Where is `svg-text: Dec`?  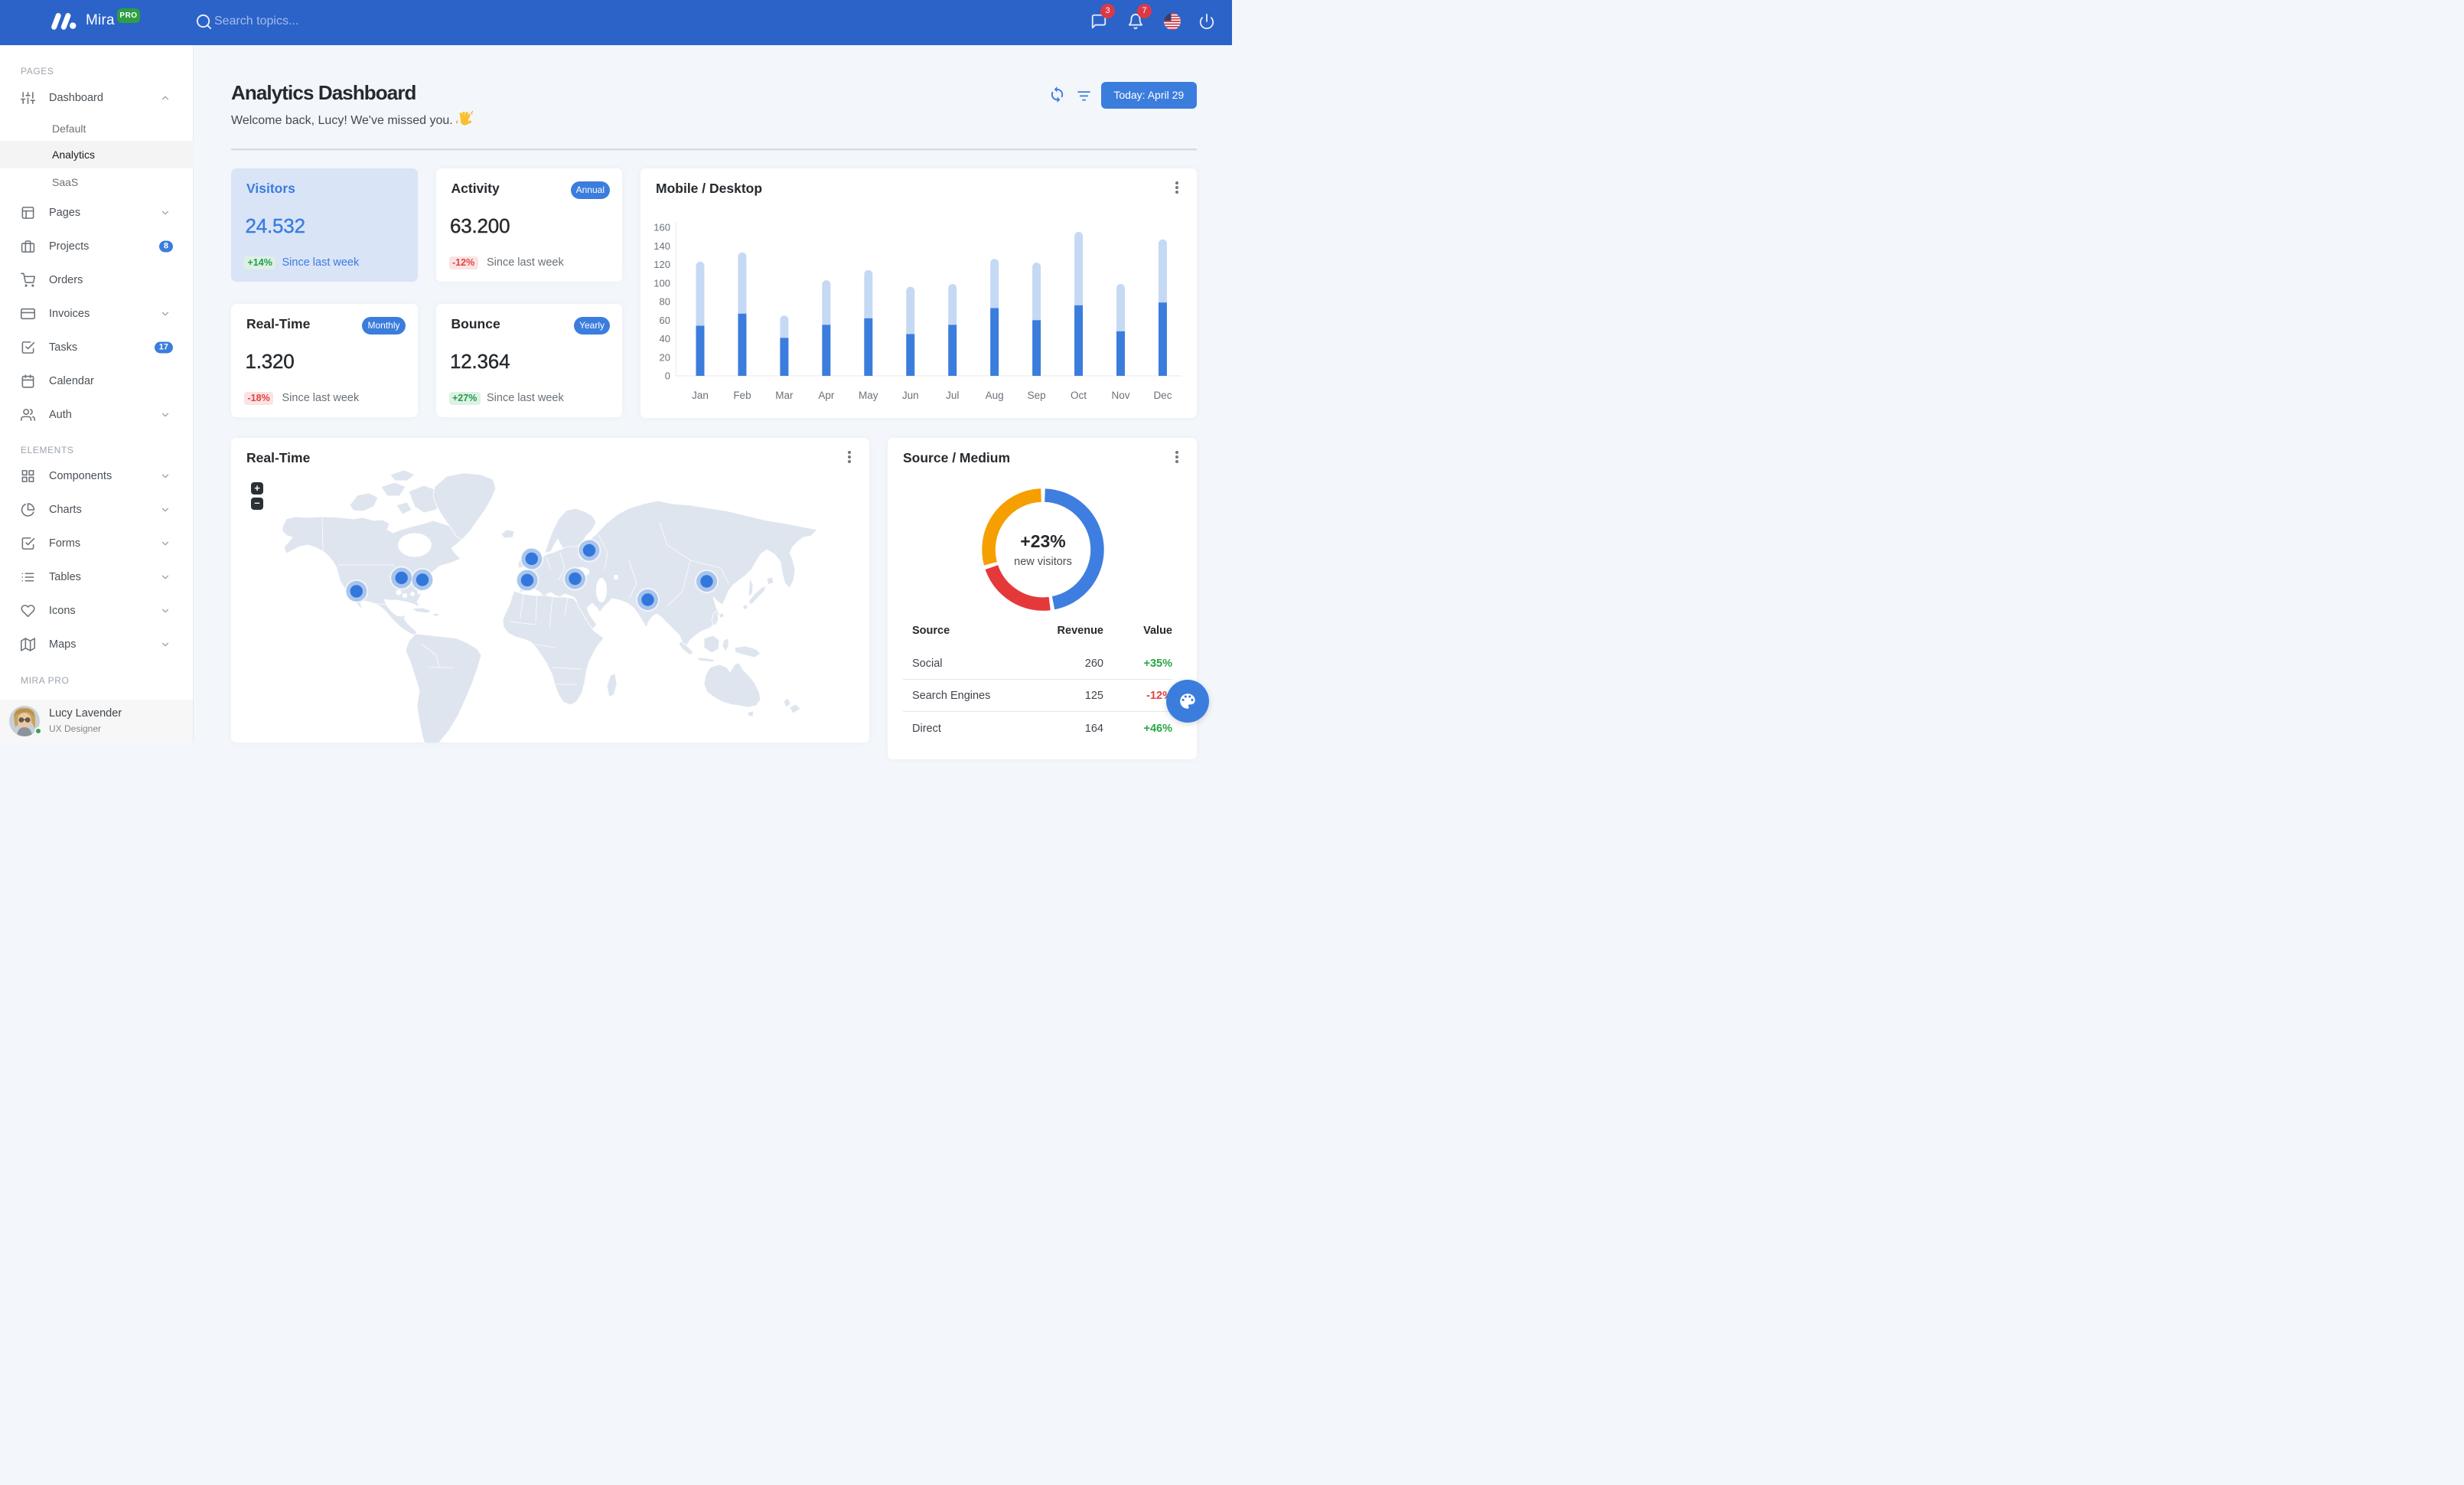 svg-text: Dec is located at coordinates (1163, 395).